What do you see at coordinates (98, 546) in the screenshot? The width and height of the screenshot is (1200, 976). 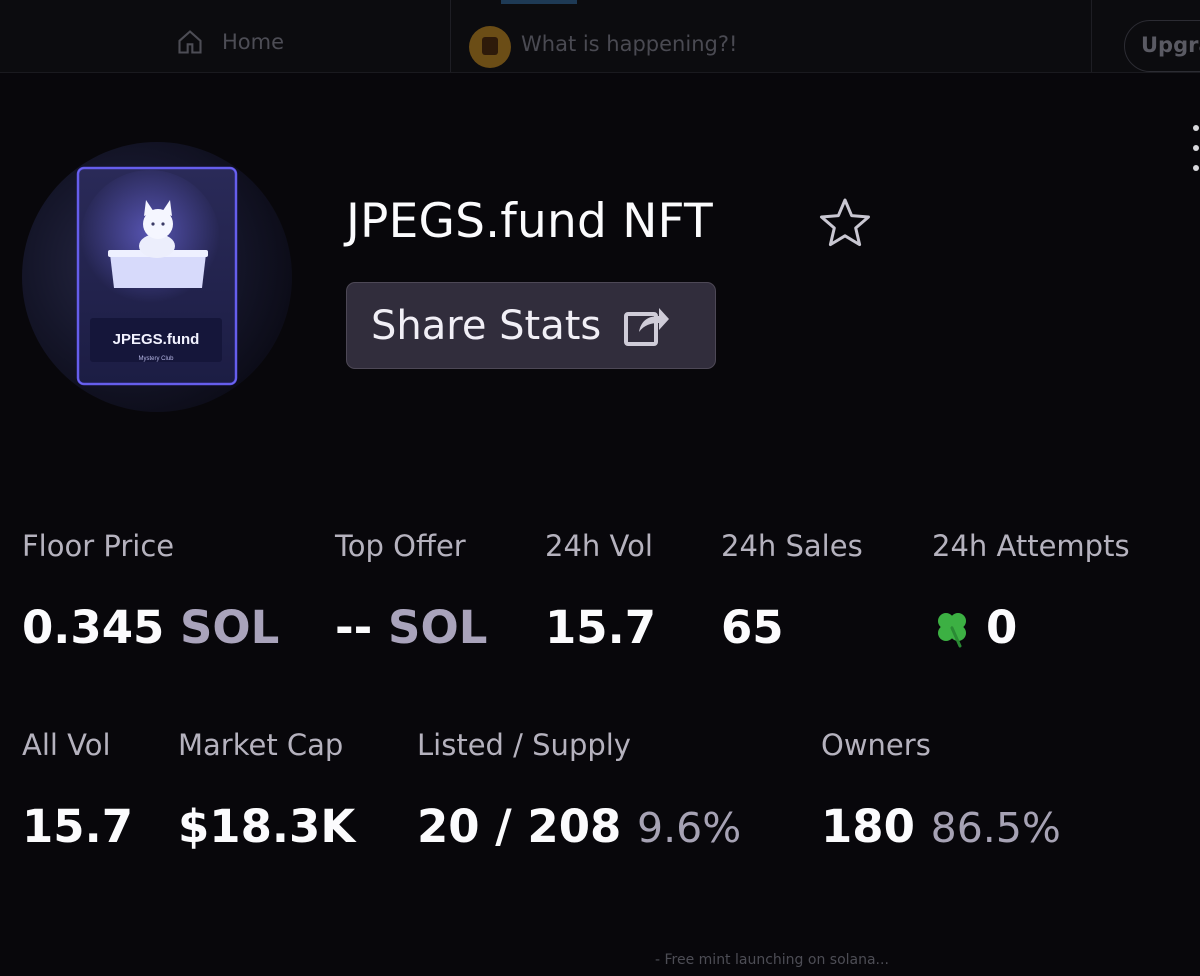 I see `floor-price-label: Floor Price` at bounding box center [98, 546].